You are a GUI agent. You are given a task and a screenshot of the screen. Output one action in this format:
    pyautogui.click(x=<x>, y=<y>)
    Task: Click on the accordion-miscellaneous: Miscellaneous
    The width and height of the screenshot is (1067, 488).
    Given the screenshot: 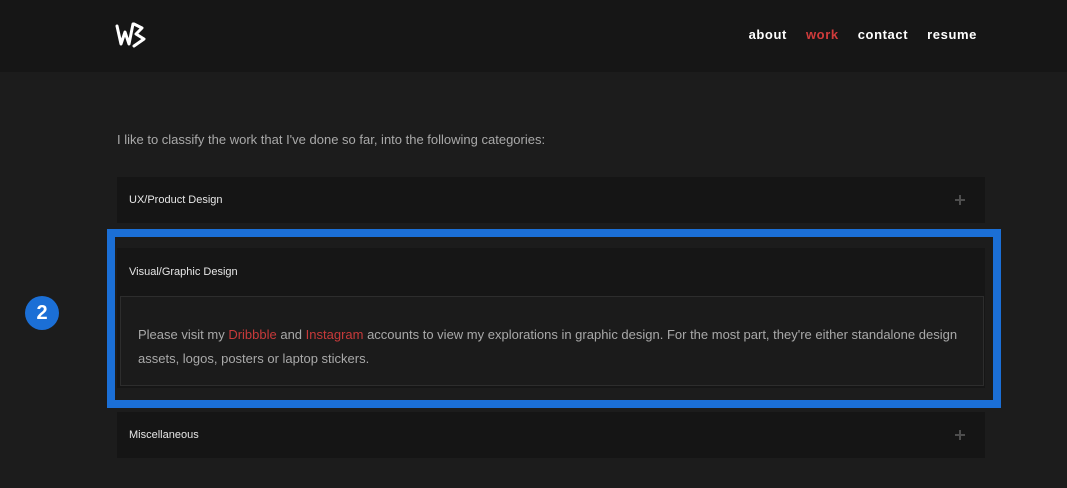 What is the action you would take?
    pyautogui.click(x=551, y=435)
    